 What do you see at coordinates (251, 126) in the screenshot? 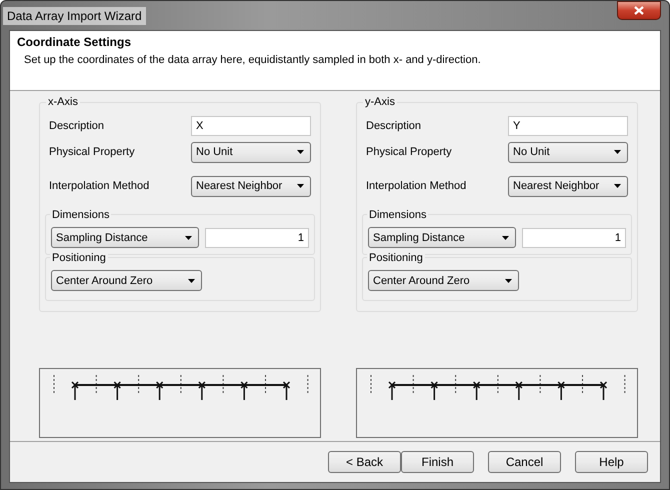
I see `description-field: X` at bounding box center [251, 126].